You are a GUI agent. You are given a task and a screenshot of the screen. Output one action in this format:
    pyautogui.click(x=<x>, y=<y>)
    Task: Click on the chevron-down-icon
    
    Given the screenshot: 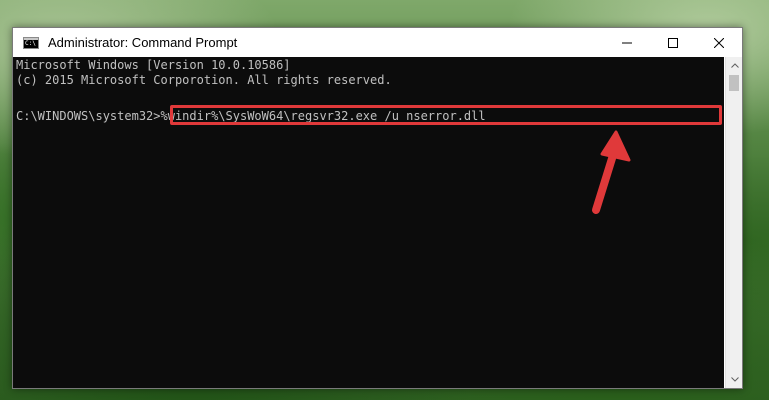 What is the action you would take?
    pyautogui.click(x=734, y=379)
    